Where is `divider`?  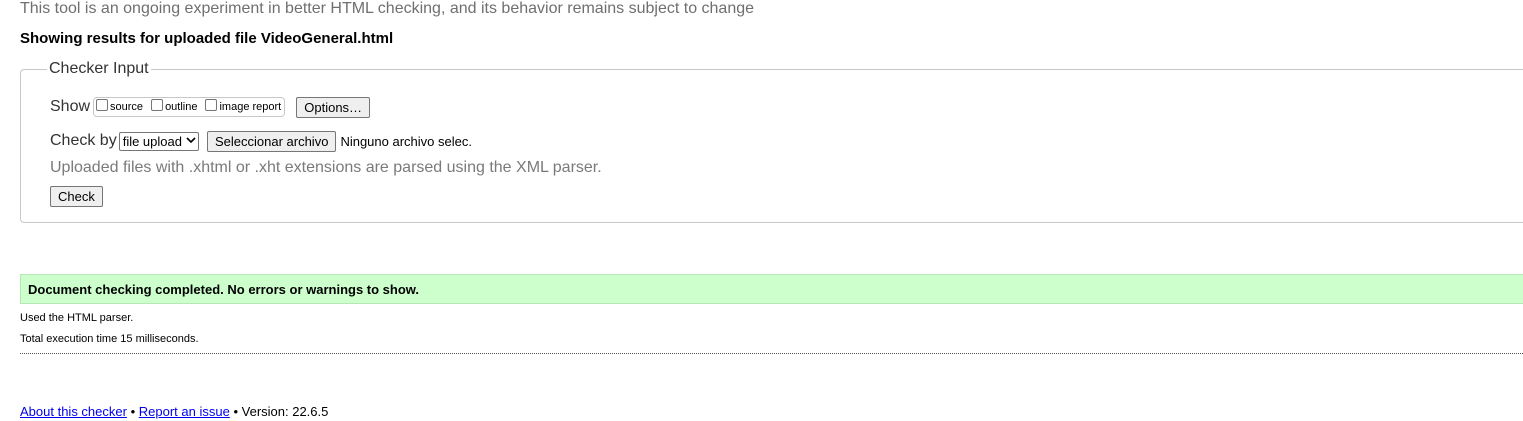 divider is located at coordinates (771, 353).